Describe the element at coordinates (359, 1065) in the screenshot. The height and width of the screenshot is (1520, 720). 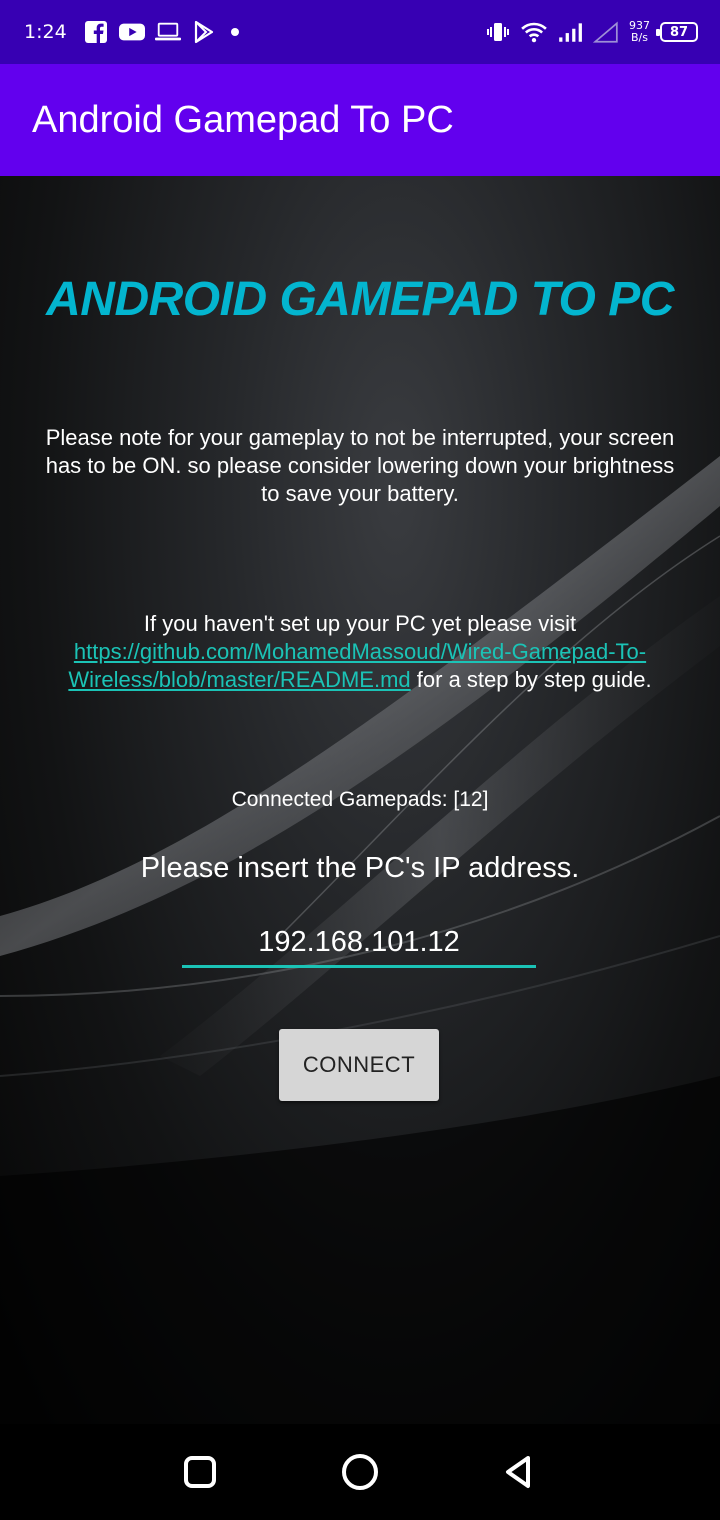
I see `connect-button: CONNECT` at that location.